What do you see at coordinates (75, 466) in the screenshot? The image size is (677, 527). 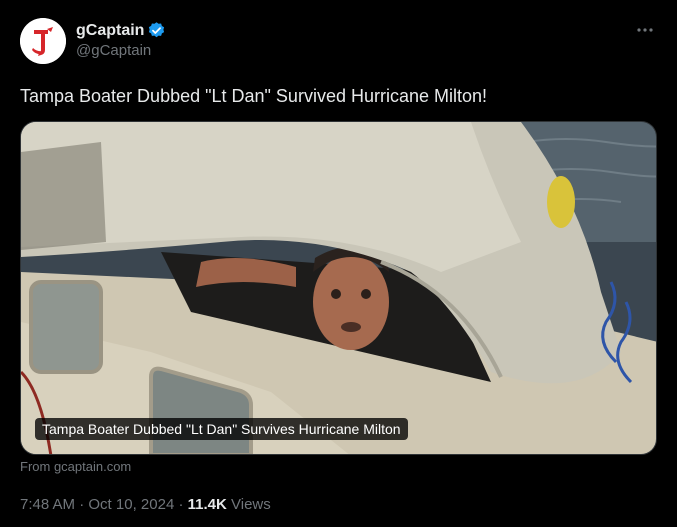 I see `link-source: From gcaptain.com` at bounding box center [75, 466].